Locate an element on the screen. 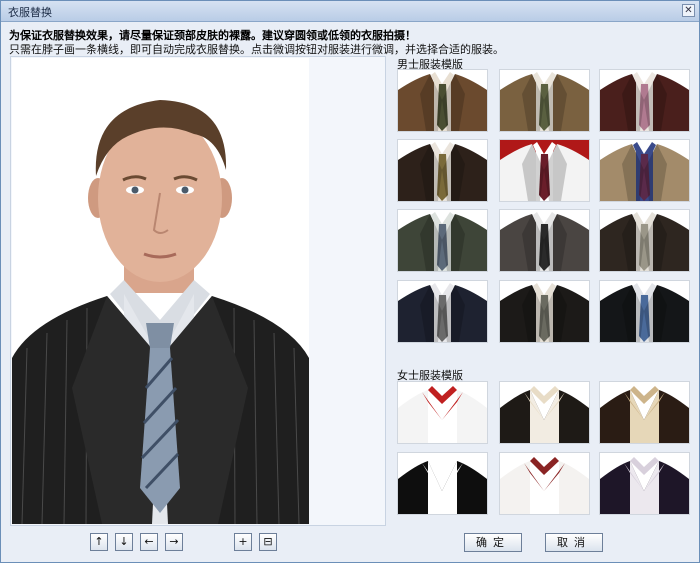 Image resolution: width=700 pixels, height=563 pixels. male-template-dark-brown-suit-gold-tie is located at coordinates (442, 170).